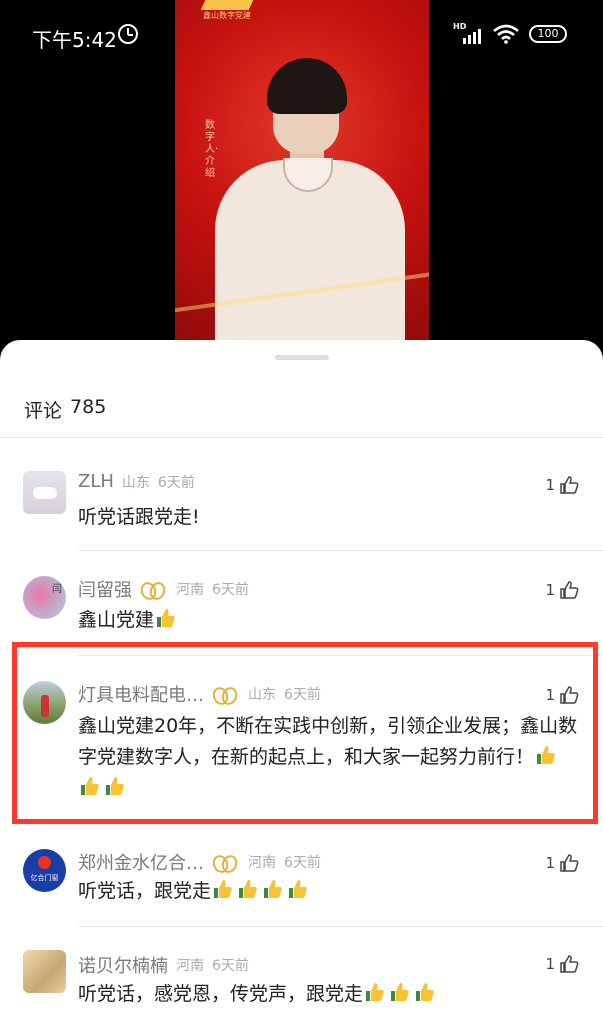 The image size is (603, 1024). What do you see at coordinates (44, 597) in the screenshot?
I see `avatar: 闫` at bounding box center [44, 597].